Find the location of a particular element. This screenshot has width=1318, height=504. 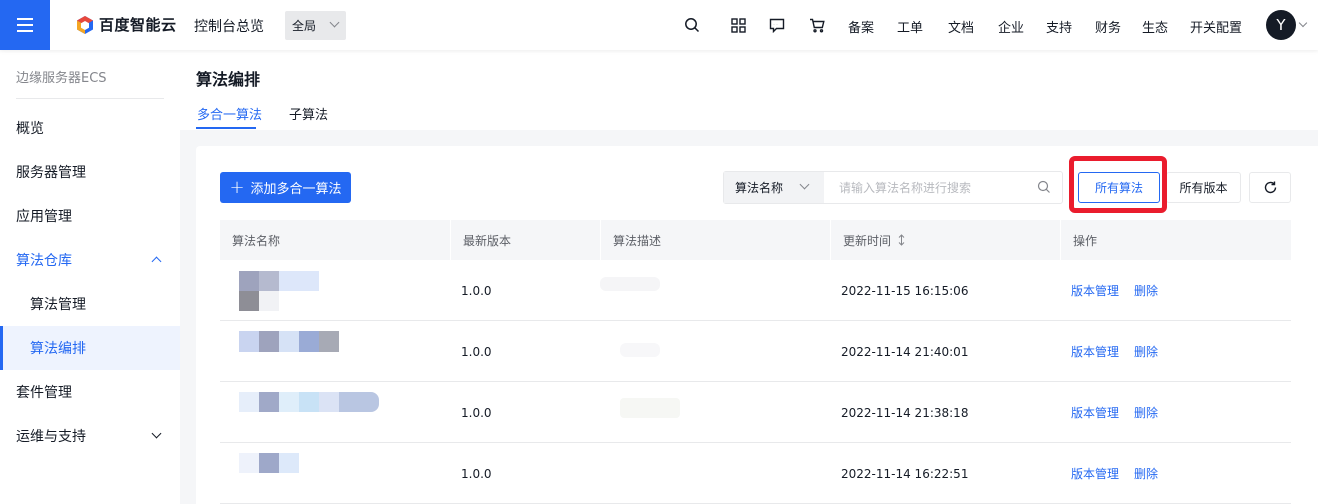

console-overview-link: 控制台总览 is located at coordinates (229, 26).